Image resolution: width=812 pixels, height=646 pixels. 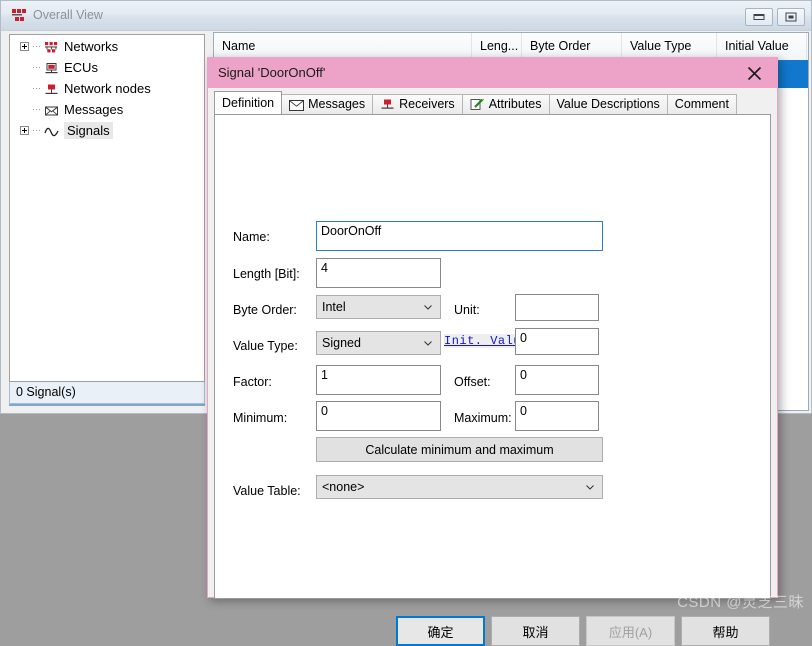 I want to click on tab-definition: Definition, so click(x=248, y=102).